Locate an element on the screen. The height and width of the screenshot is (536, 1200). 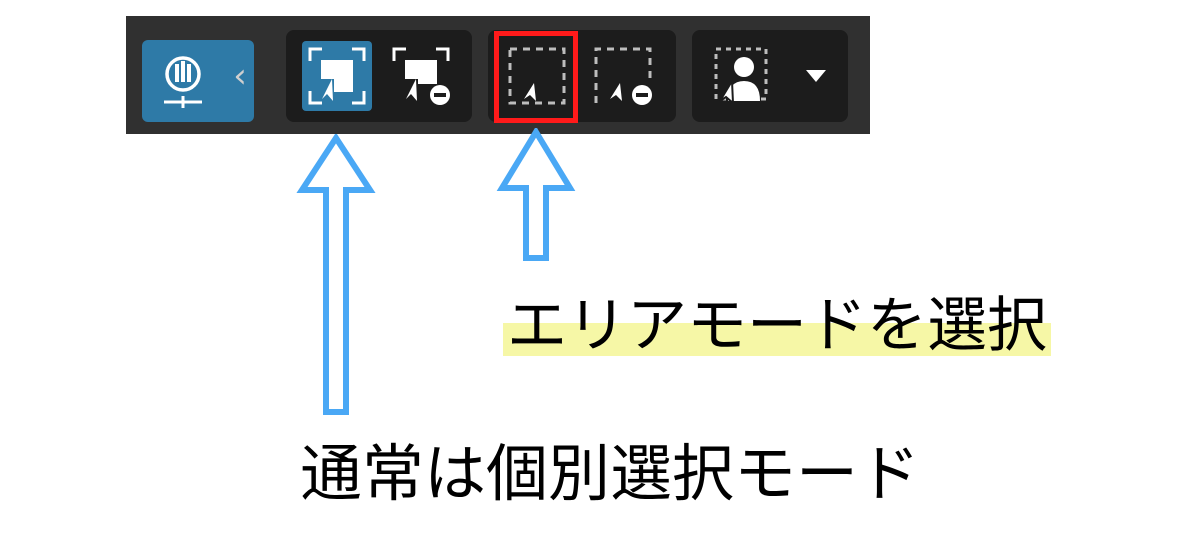
individual-select-mode-button is located at coordinates (337, 76).